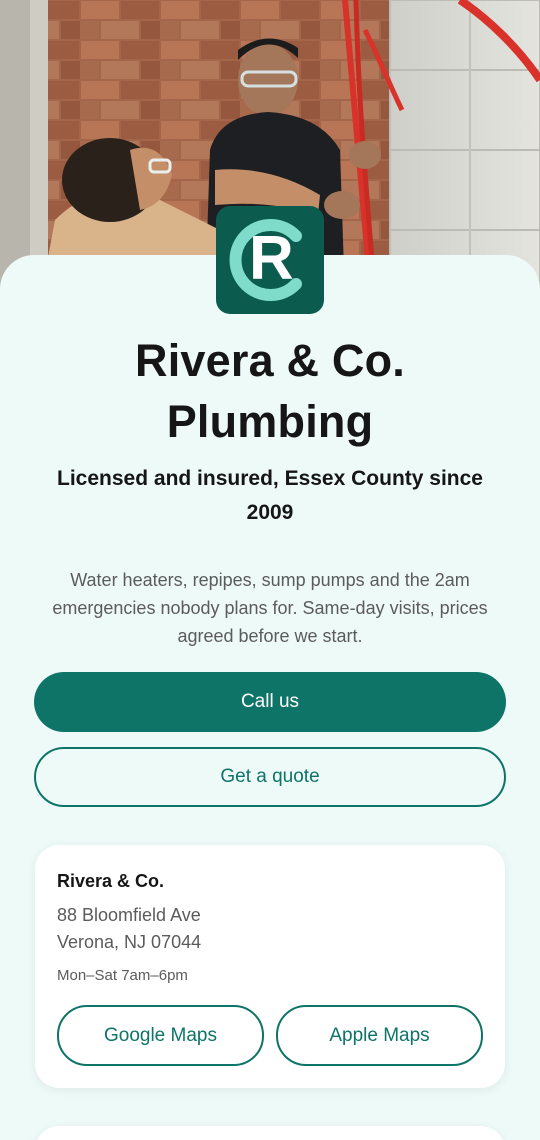 The width and height of the screenshot is (540, 1140). Describe the element at coordinates (129, 915) in the screenshot. I see `address-line-1: 88 Bloomfield Ave` at that location.